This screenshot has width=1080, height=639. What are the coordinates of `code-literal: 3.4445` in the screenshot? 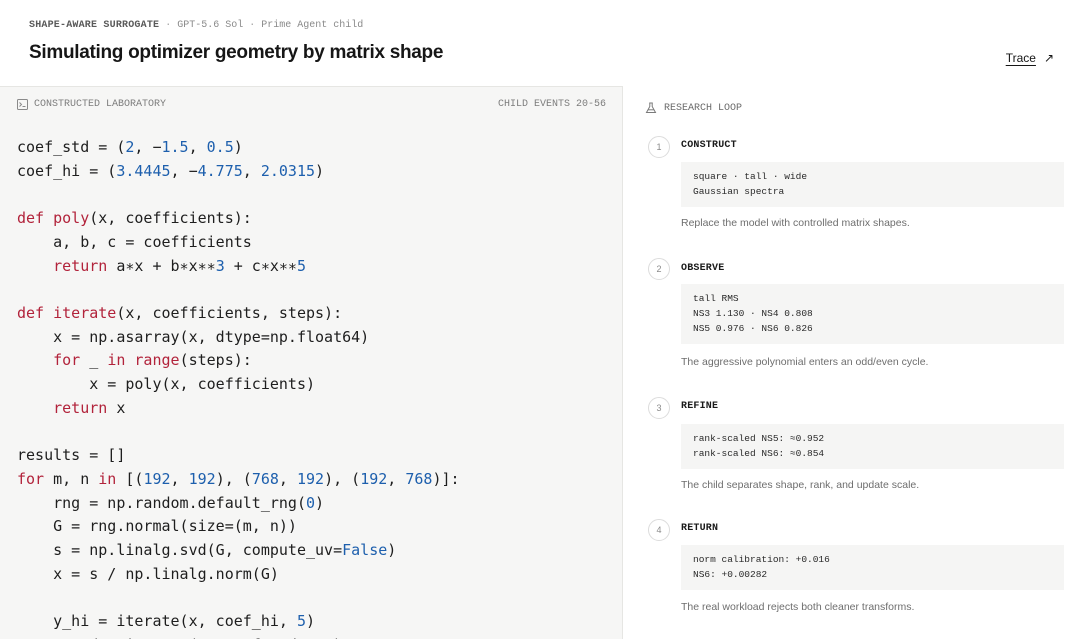 It's located at (143, 170).